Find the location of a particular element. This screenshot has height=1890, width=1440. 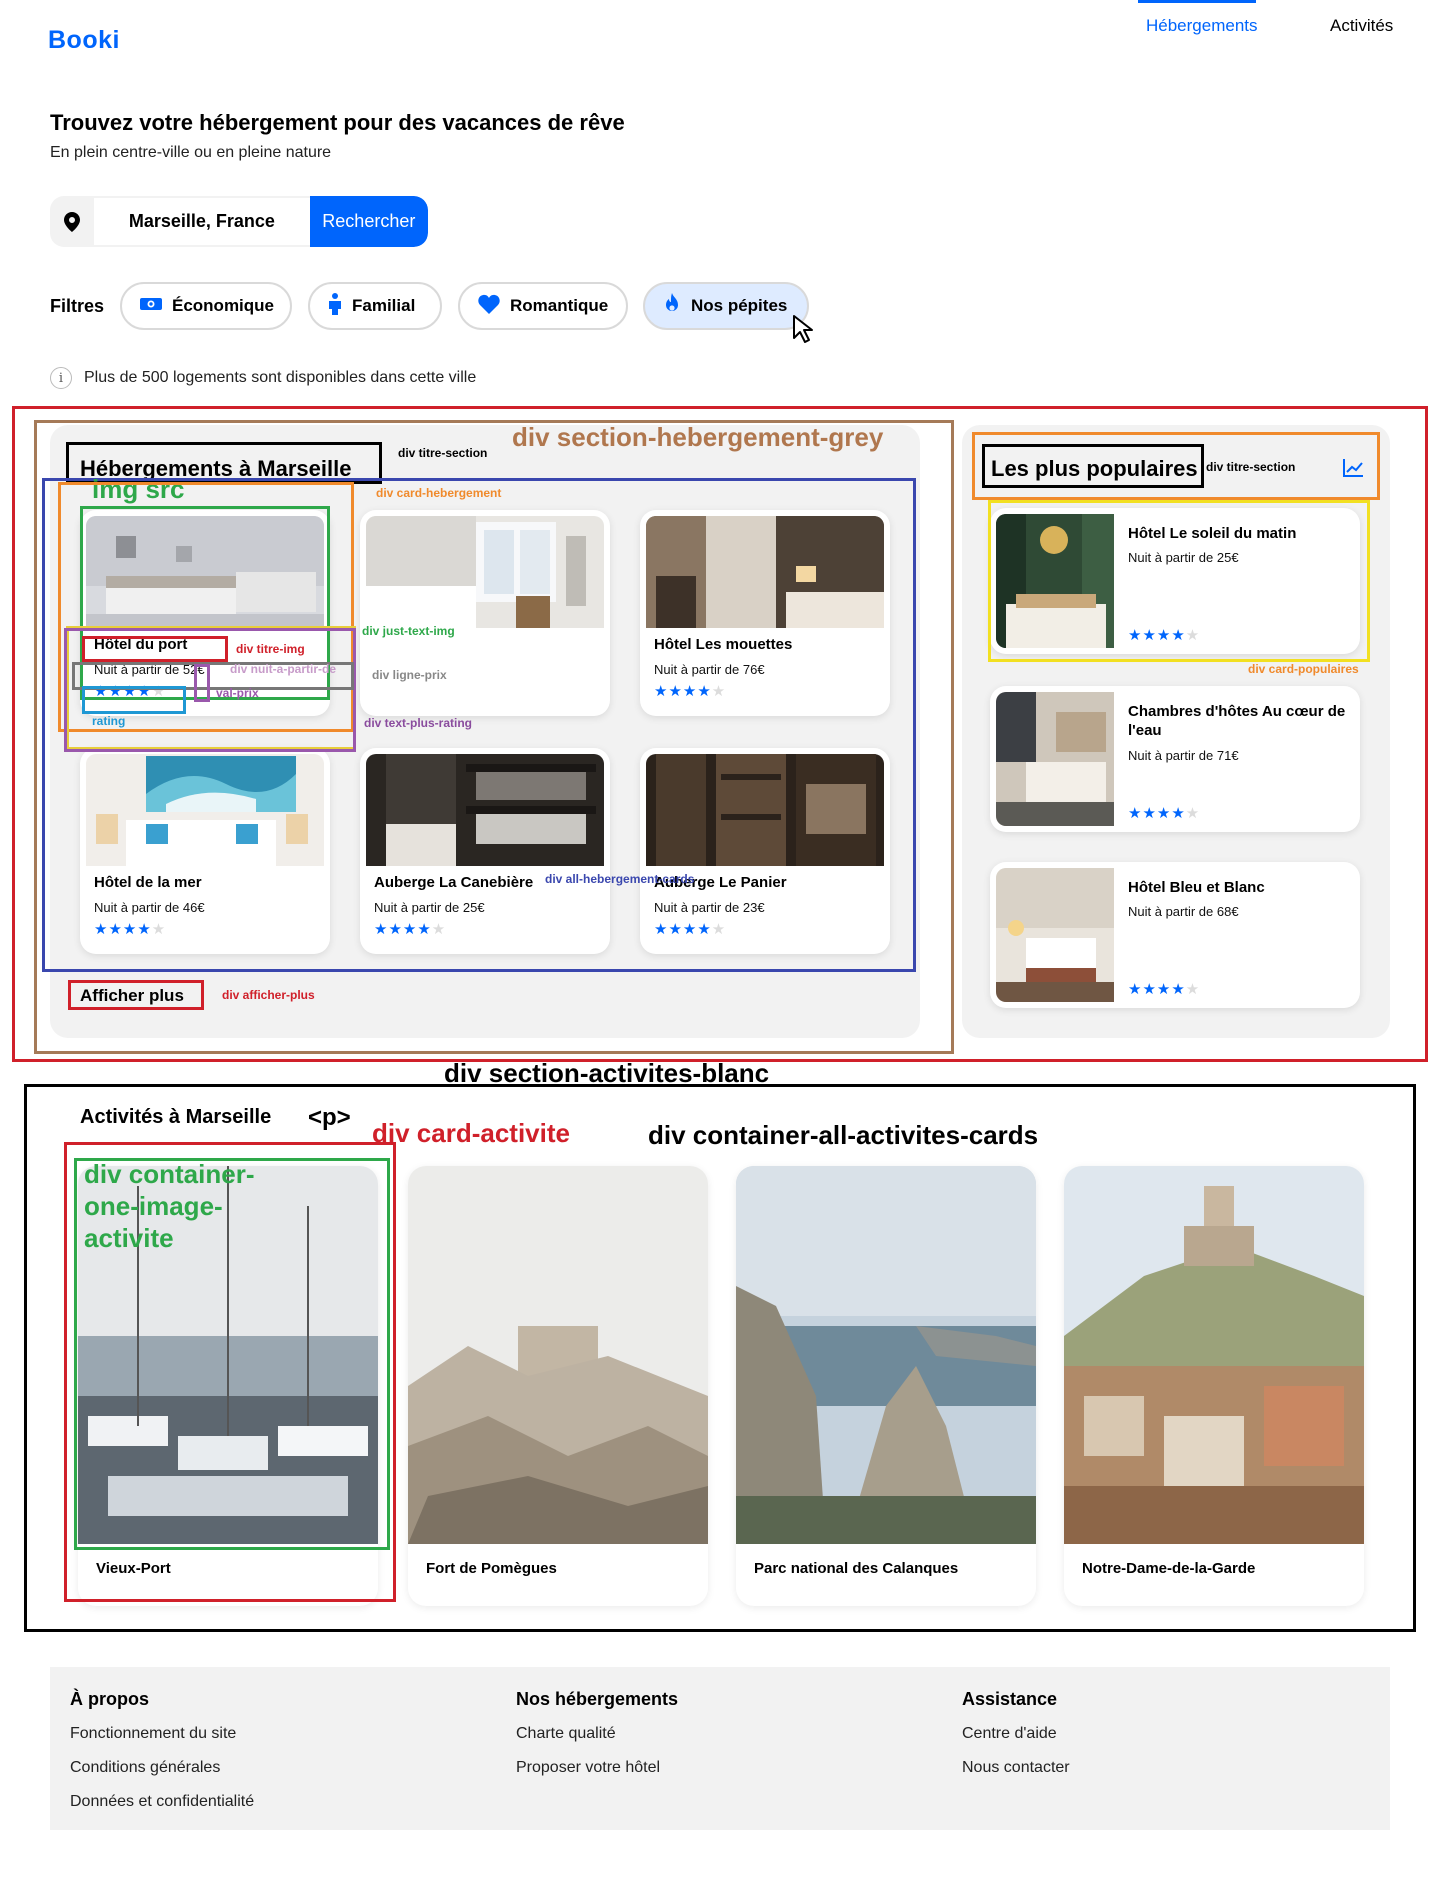

nav-hebergements: Hébergements is located at coordinates (1202, 26).